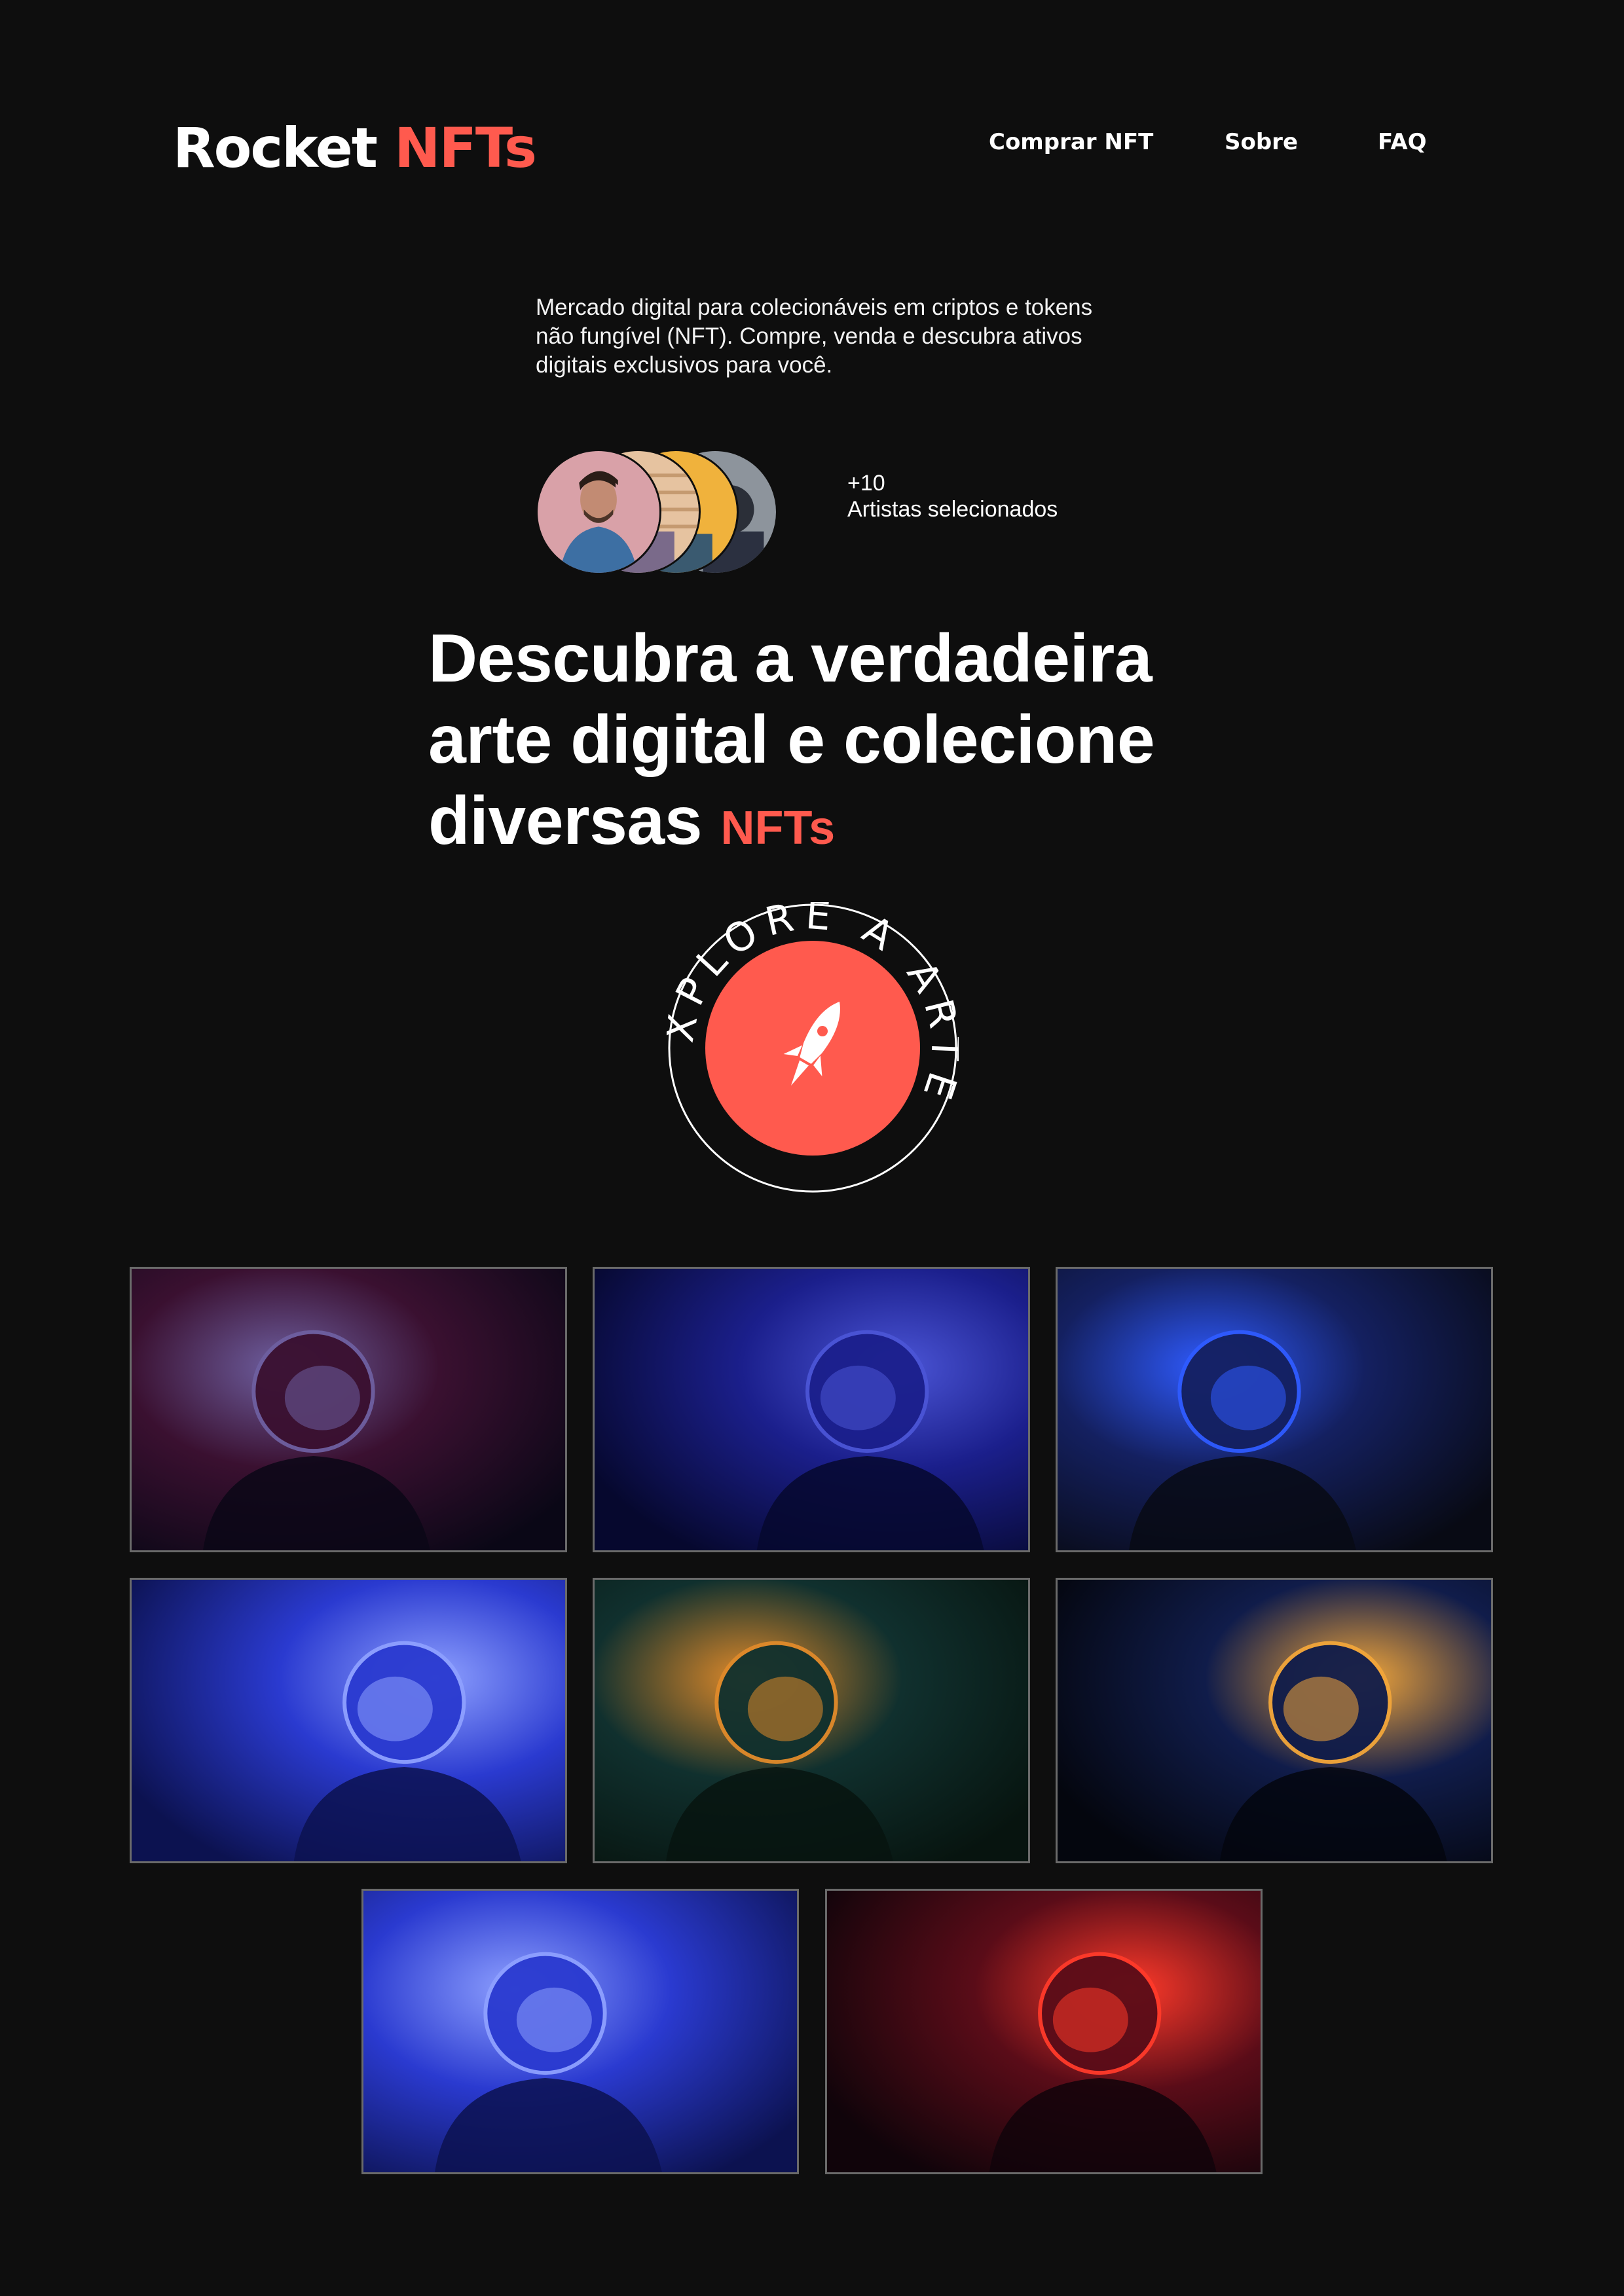 This screenshot has height=2296, width=1624. Describe the element at coordinates (952, 496) in the screenshot. I see `artists-info: +10 Artistas selecionados` at that location.